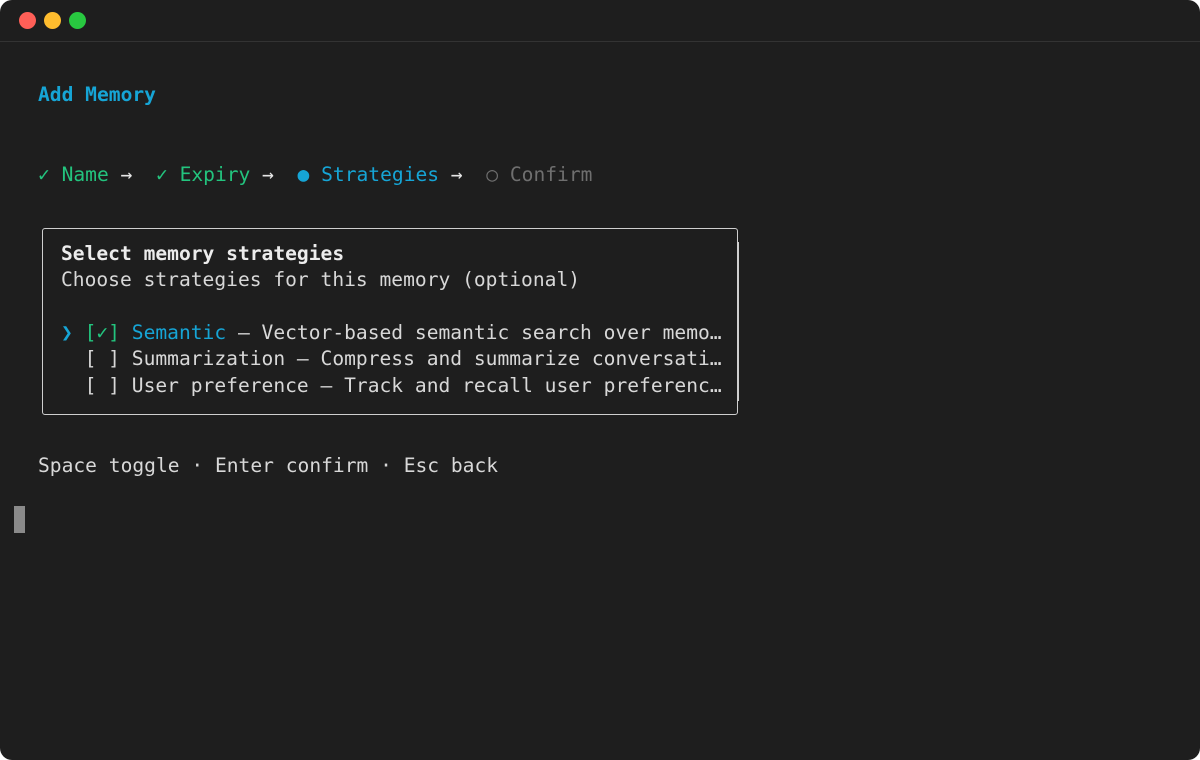 The width and height of the screenshot is (1200, 760). What do you see at coordinates (27, 20) in the screenshot?
I see `close-window-button` at bounding box center [27, 20].